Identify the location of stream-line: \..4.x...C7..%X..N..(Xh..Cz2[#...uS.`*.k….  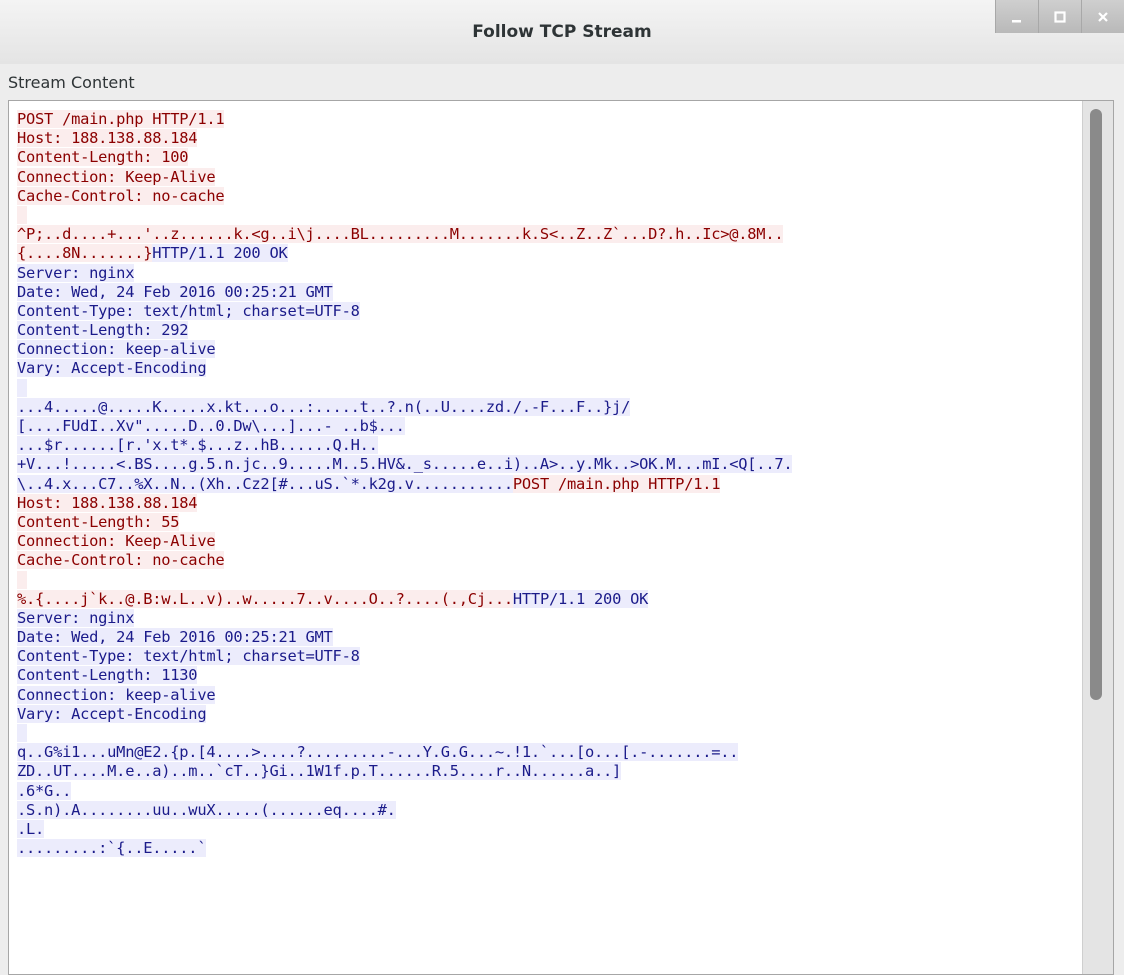
(545, 484).